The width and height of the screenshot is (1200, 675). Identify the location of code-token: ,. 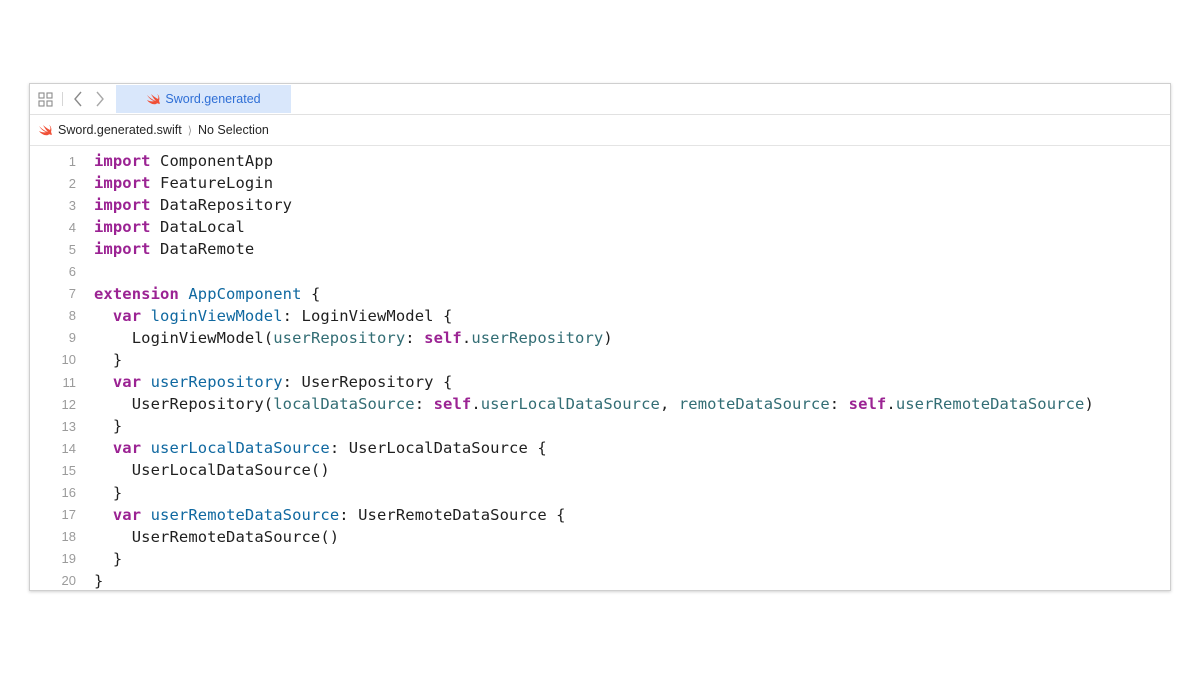
(669, 404).